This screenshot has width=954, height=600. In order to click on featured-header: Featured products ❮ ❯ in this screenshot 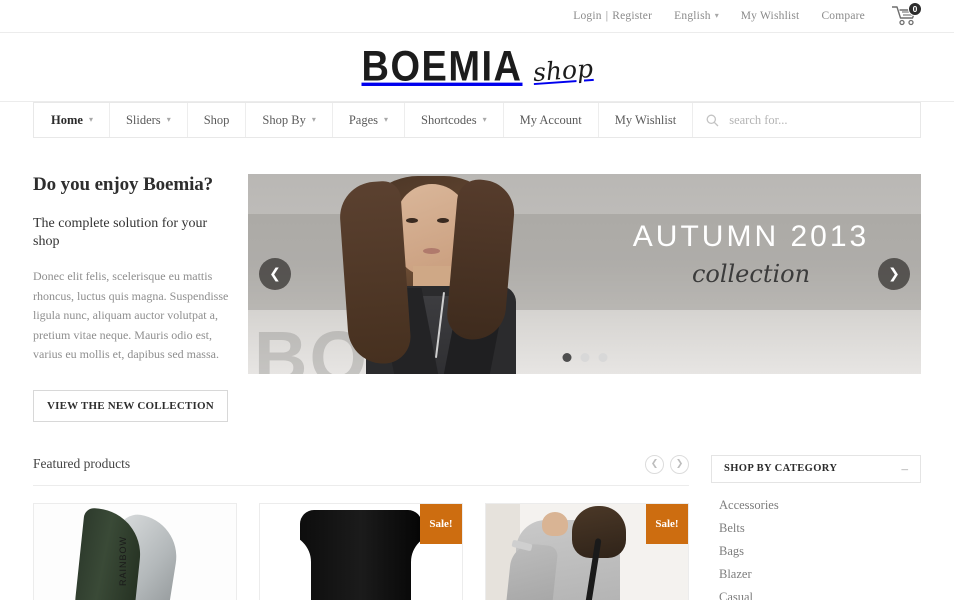, I will do `click(361, 470)`.